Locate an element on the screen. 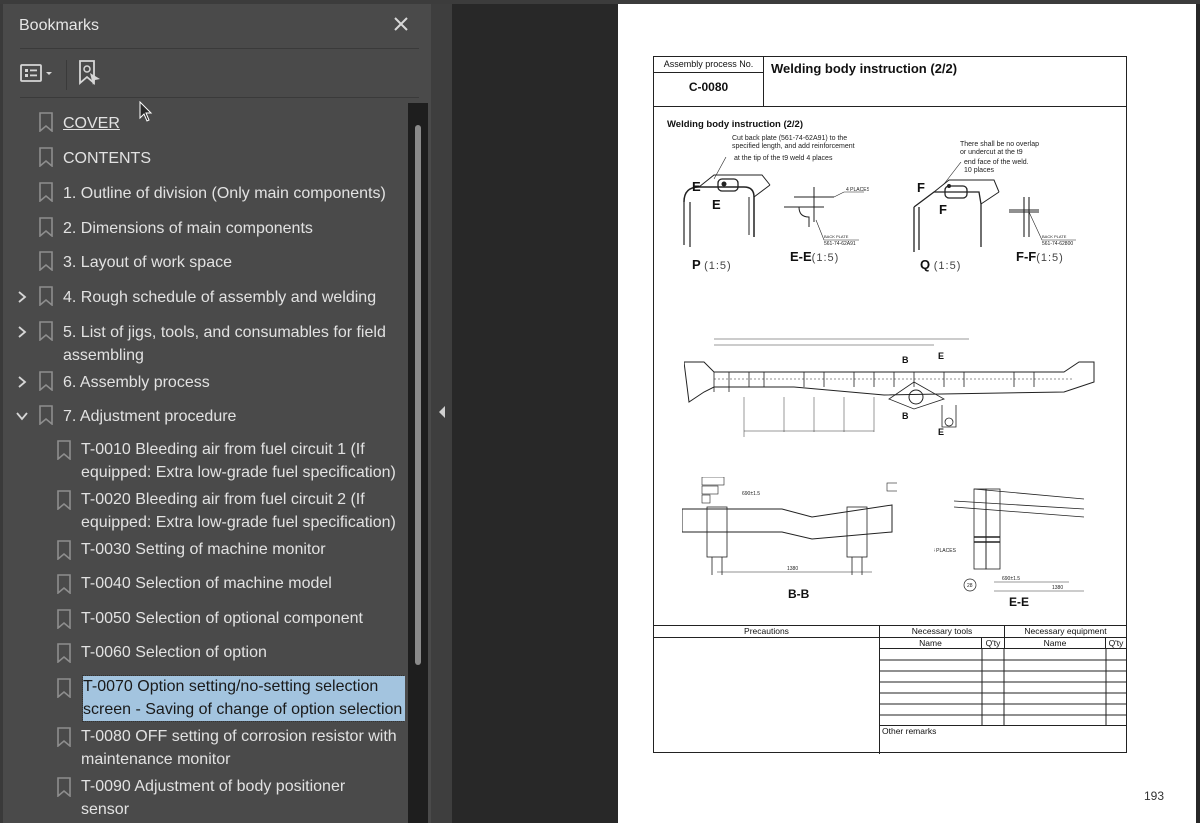 The height and width of the screenshot is (823, 1200). bookmark-label: 7. Adjustment procedure is located at coordinates (149, 417).